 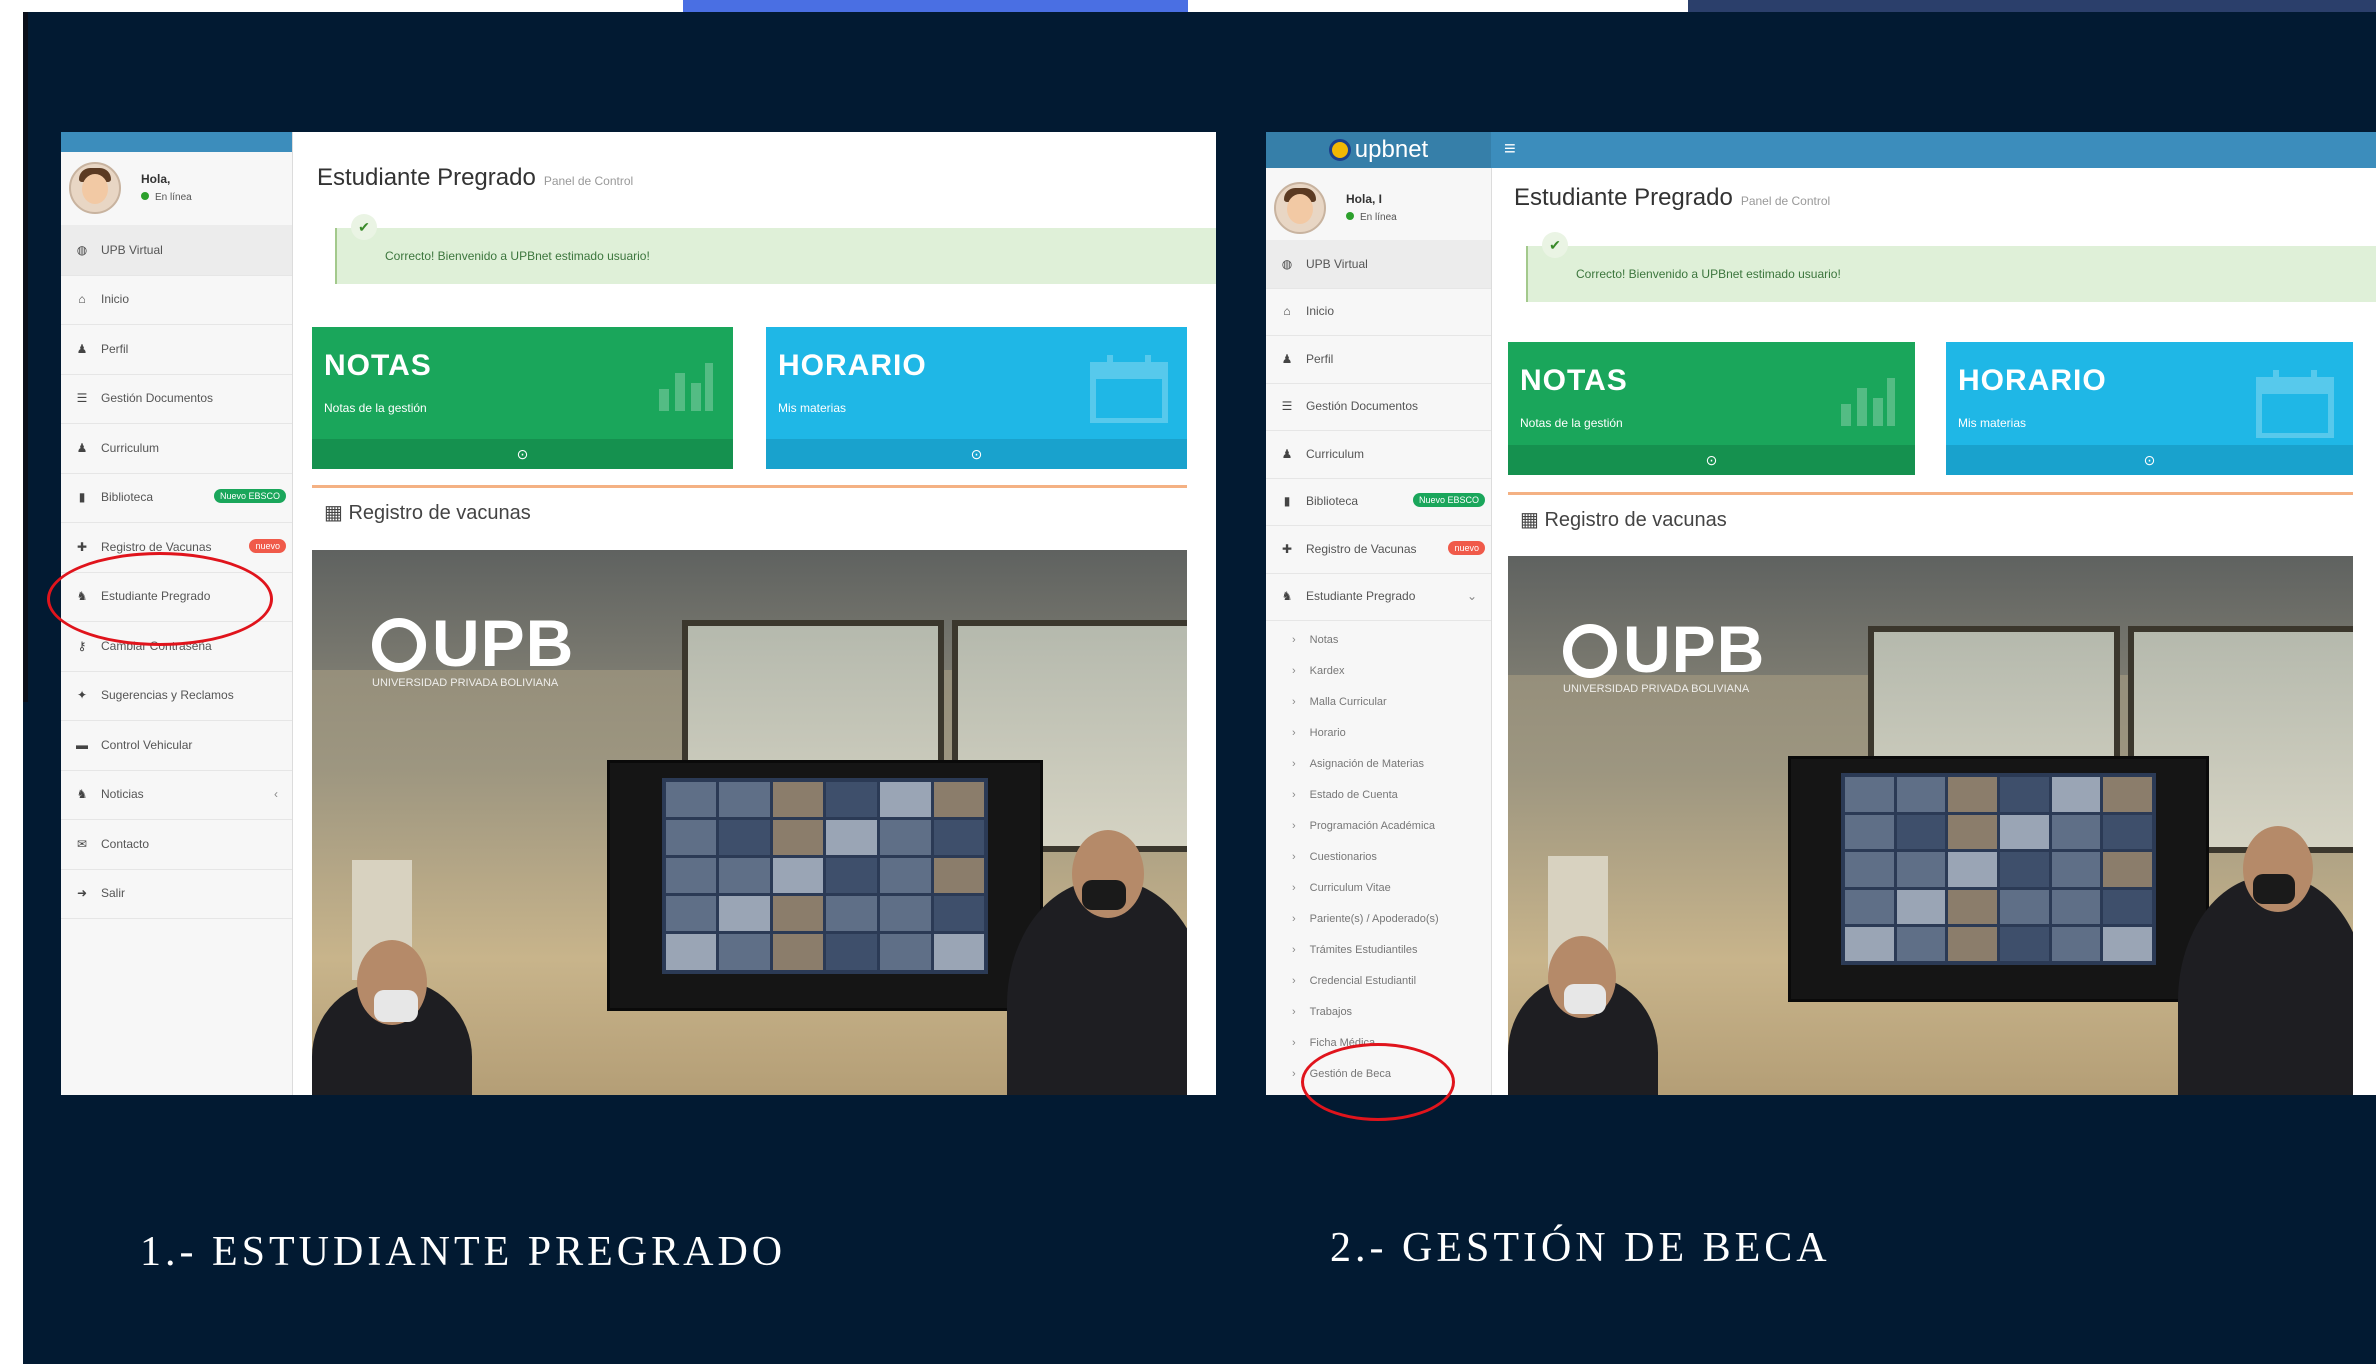 What do you see at coordinates (176, 696) in the screenshot?
I see `sidebar-item-sugerencias-y-reclamos: ✦ Sugerencias y Reclamos` at bounding box center [176, 696].